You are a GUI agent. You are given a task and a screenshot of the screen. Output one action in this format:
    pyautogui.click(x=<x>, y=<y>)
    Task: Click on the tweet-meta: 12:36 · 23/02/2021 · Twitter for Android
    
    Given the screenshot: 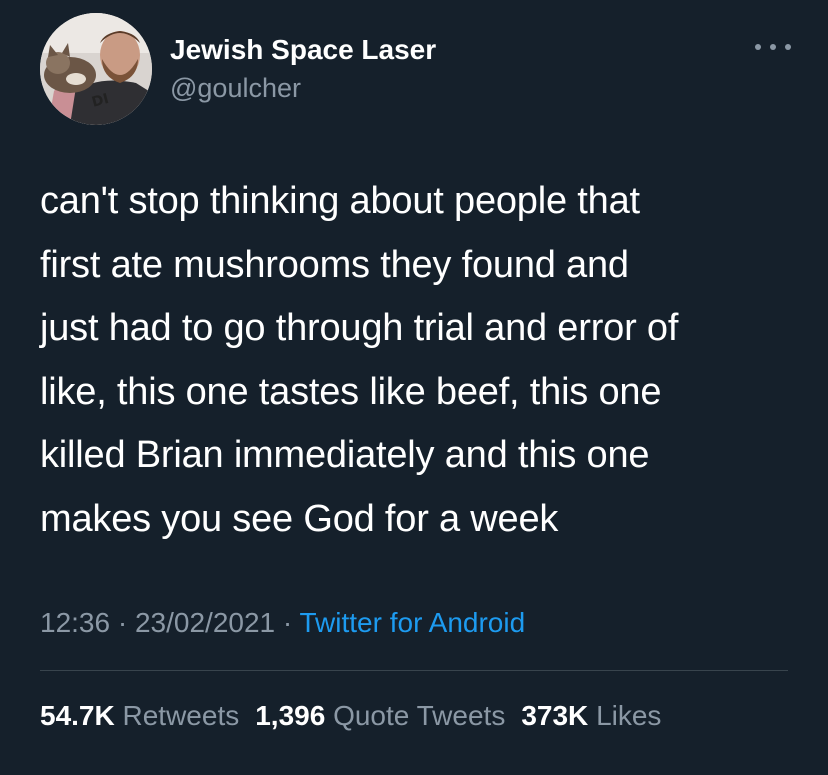 What is the action you would take?
    pyautogui.click(x=282, y=623)
    